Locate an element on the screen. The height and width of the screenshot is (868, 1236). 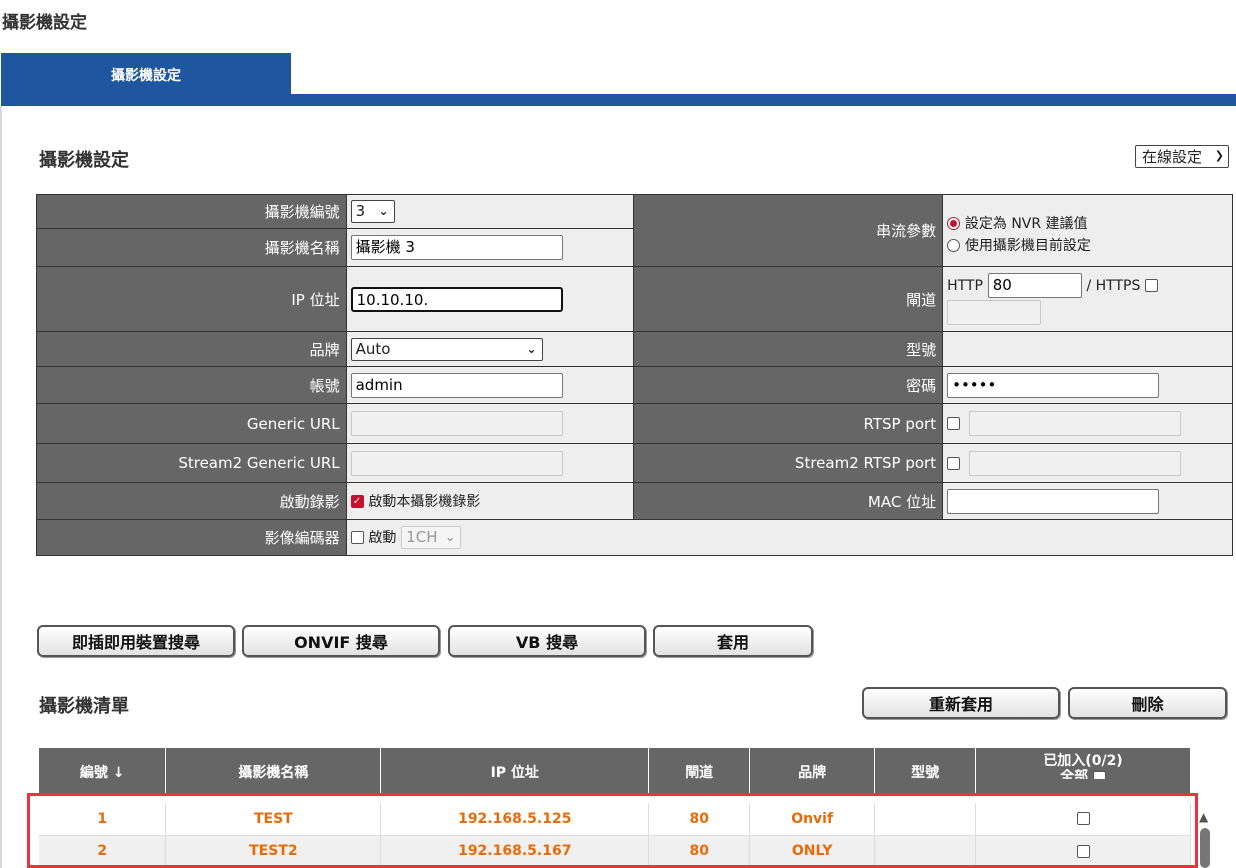
col-ip-header: IP 位址 is located at coordinates (515, 771).